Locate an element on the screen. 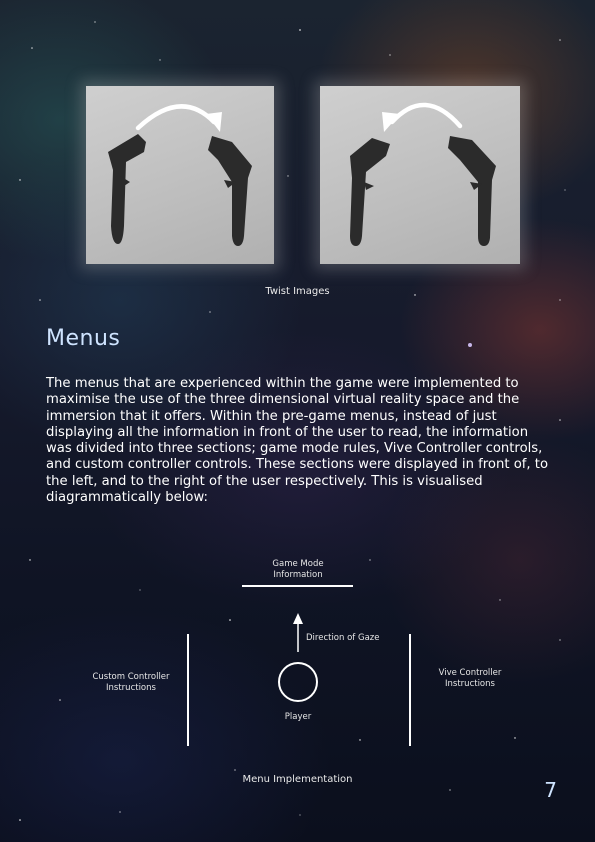 Image resolution: width=595 pixels, height=842 pixels. gaze-label: Direction of Gaze is located at coordinates (343, 638).